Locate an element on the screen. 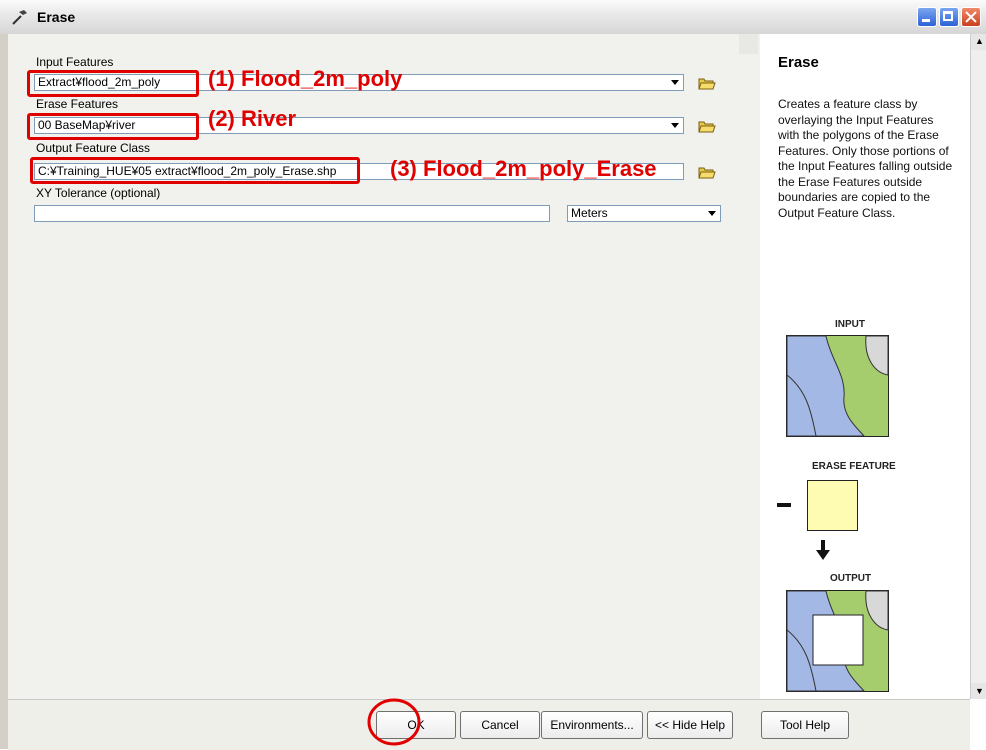  highlight-erase-features is located at coordinates (113, 126).